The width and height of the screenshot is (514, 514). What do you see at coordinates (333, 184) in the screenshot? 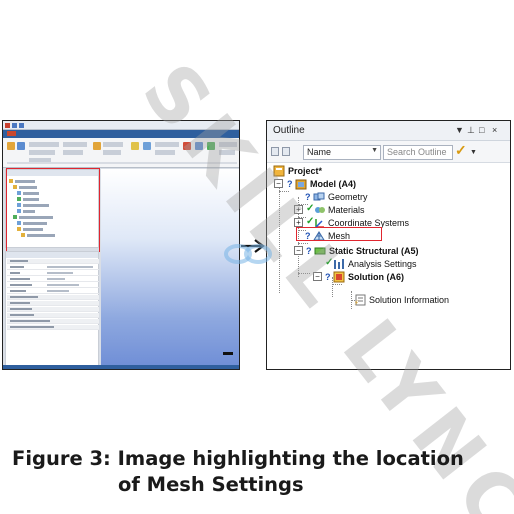
I see `tree-item-label: Model (A4)` at bounding box center [333, 184].